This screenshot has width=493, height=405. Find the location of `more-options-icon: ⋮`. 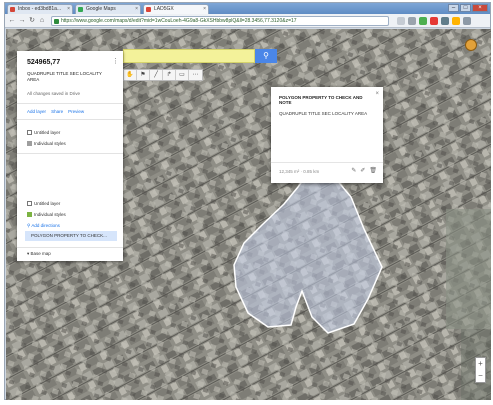

more-options-icon: ⋮ is located at coordinates (115, 61).